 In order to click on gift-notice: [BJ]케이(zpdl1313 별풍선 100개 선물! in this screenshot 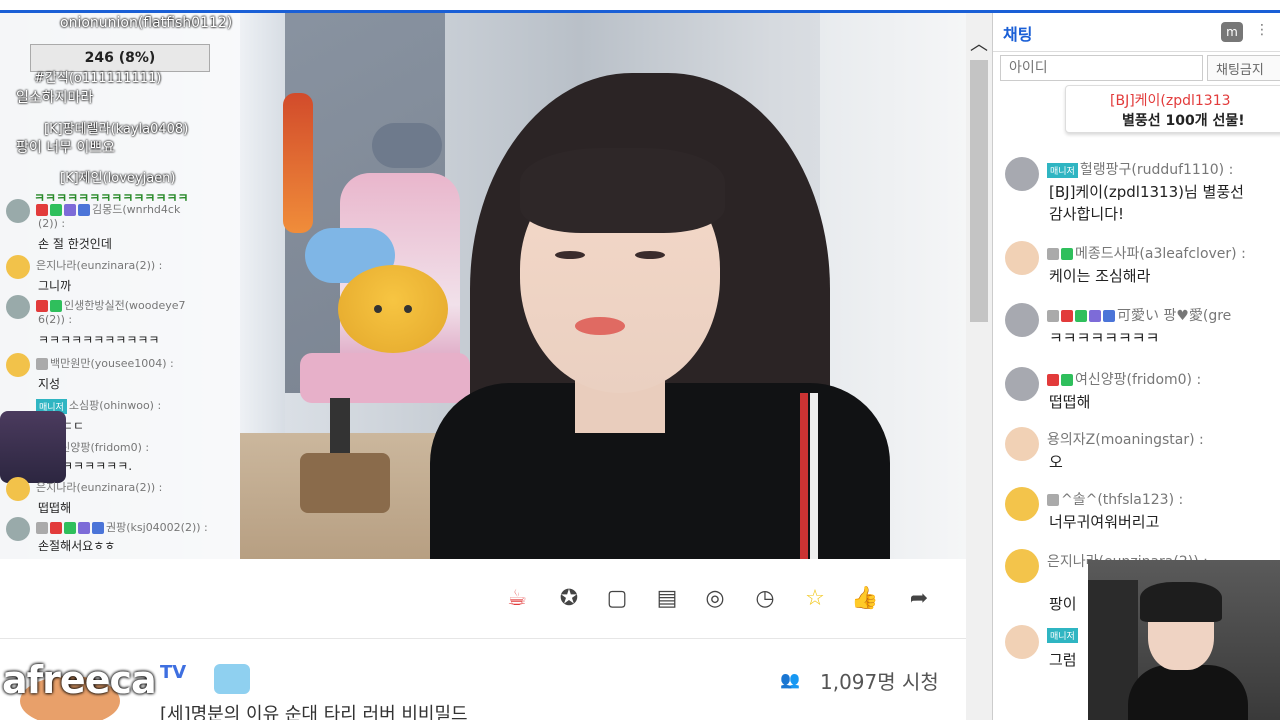, I will do `click(1172, 109)`.